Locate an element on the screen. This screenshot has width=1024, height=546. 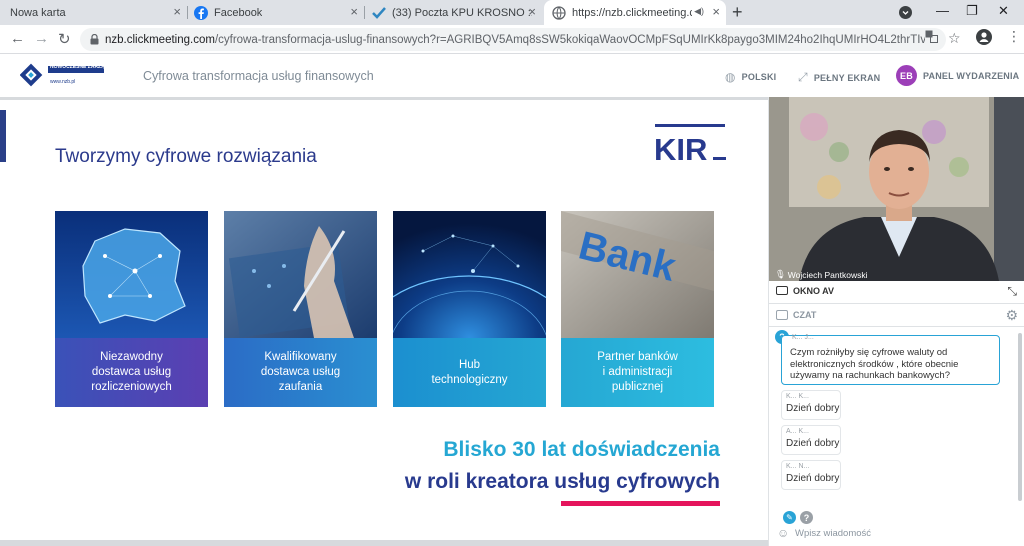
lock-icon is located at coordinates (94, 39).